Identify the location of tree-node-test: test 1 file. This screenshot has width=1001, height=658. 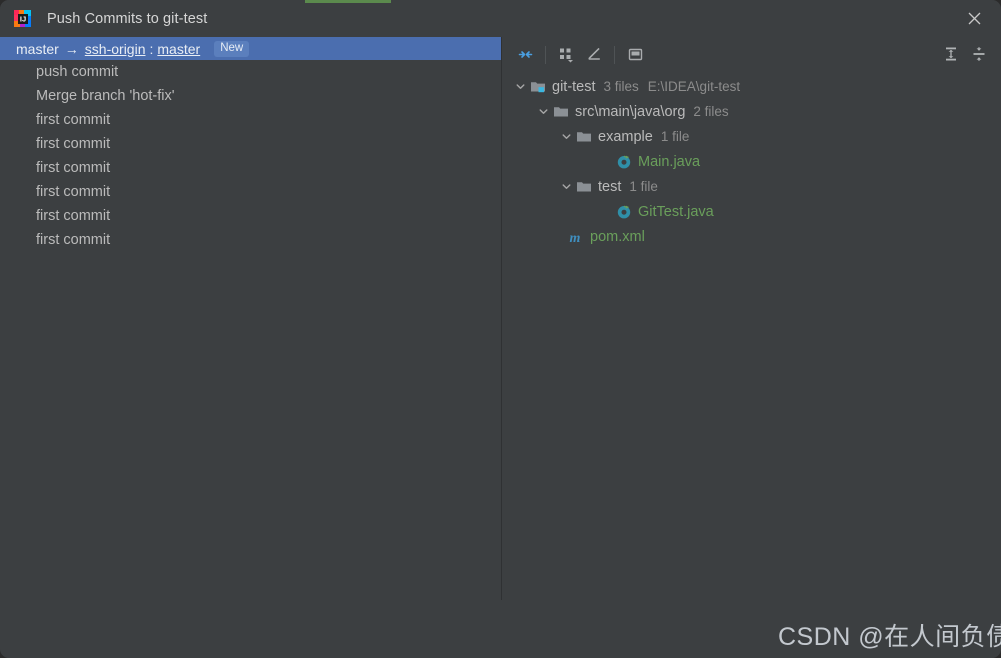
(751, 186).